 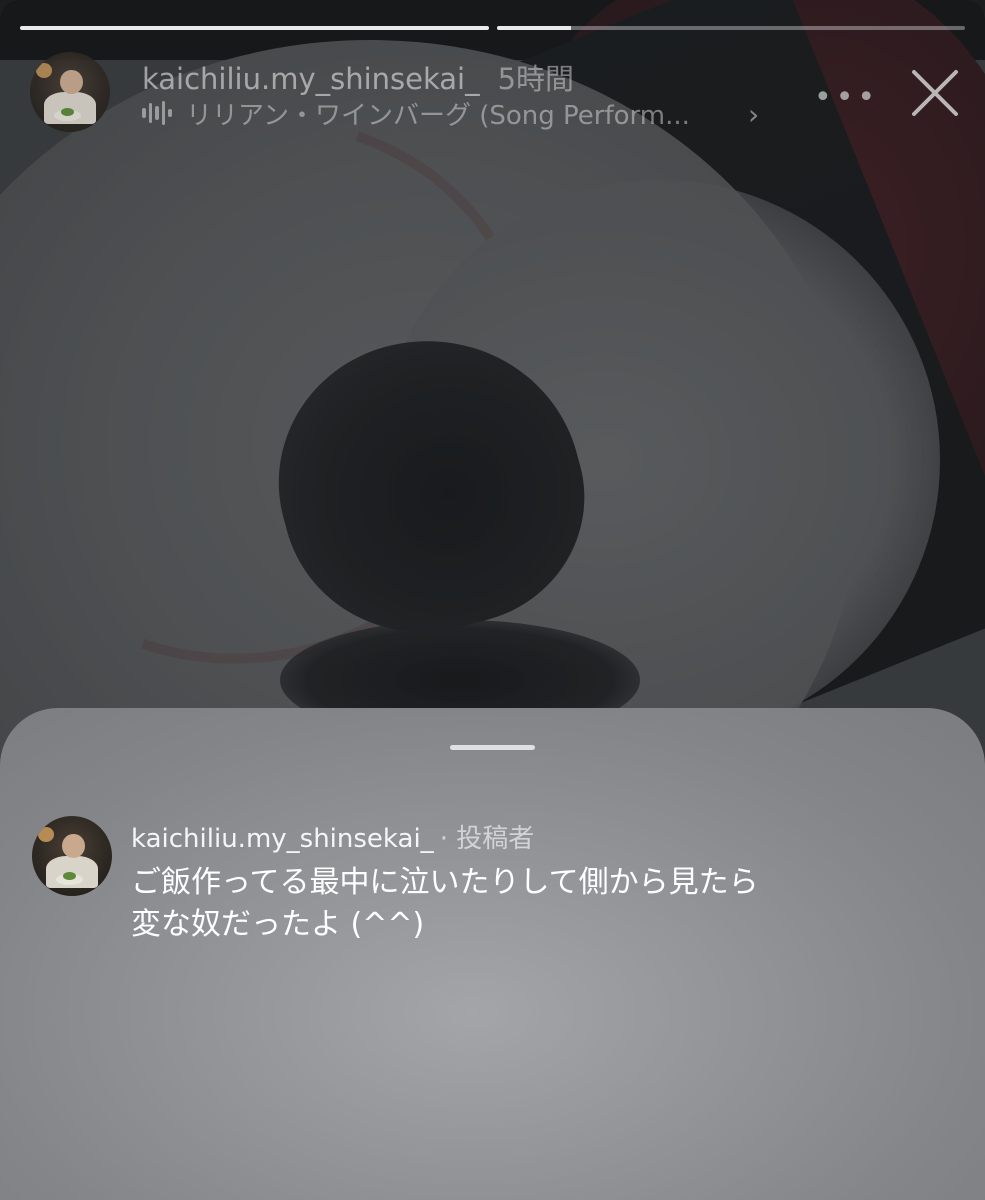 I want to click on story-username: kaichiliu.my_shinsekai_, so click(x=311, y=79).